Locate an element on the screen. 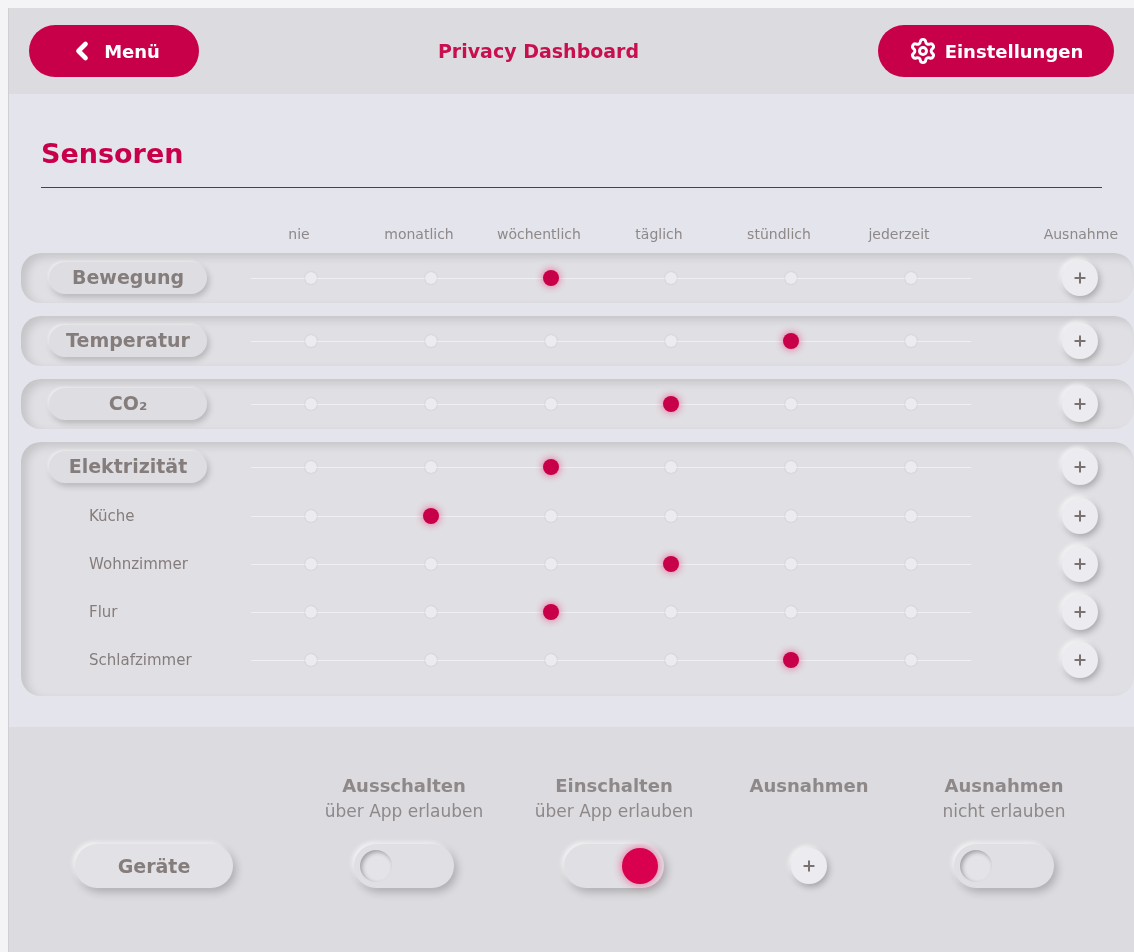  add-exception-button is located at coordinates (809, 866).